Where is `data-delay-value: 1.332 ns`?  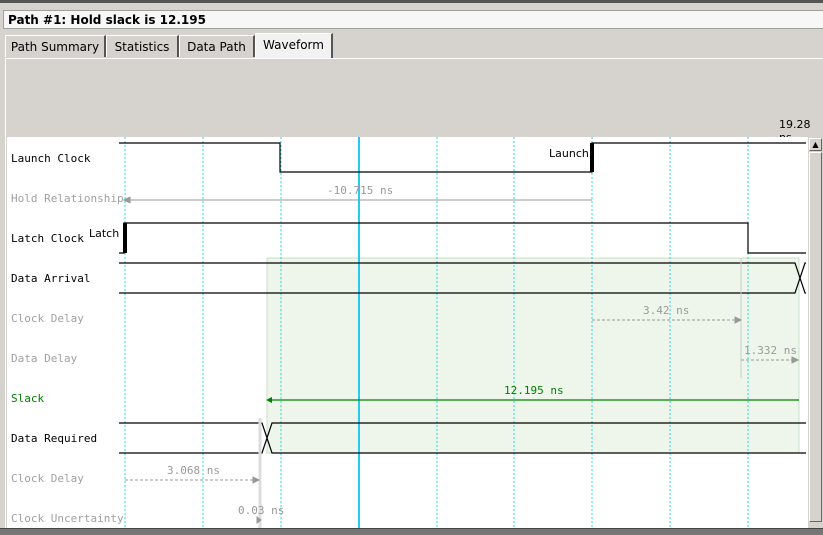 data-delay-value: 1.332 ns is located at coordinates (770, 350).